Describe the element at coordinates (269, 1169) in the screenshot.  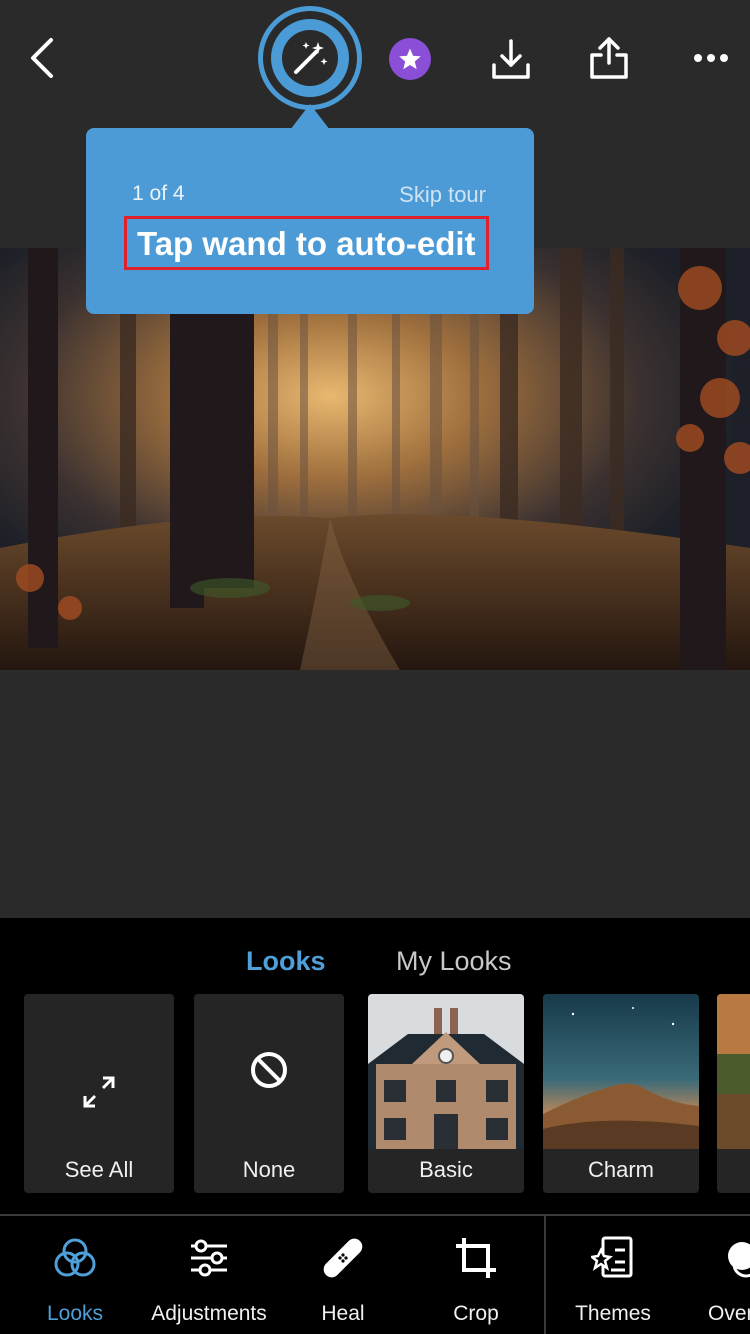
I see `preset-label: None` at that location.